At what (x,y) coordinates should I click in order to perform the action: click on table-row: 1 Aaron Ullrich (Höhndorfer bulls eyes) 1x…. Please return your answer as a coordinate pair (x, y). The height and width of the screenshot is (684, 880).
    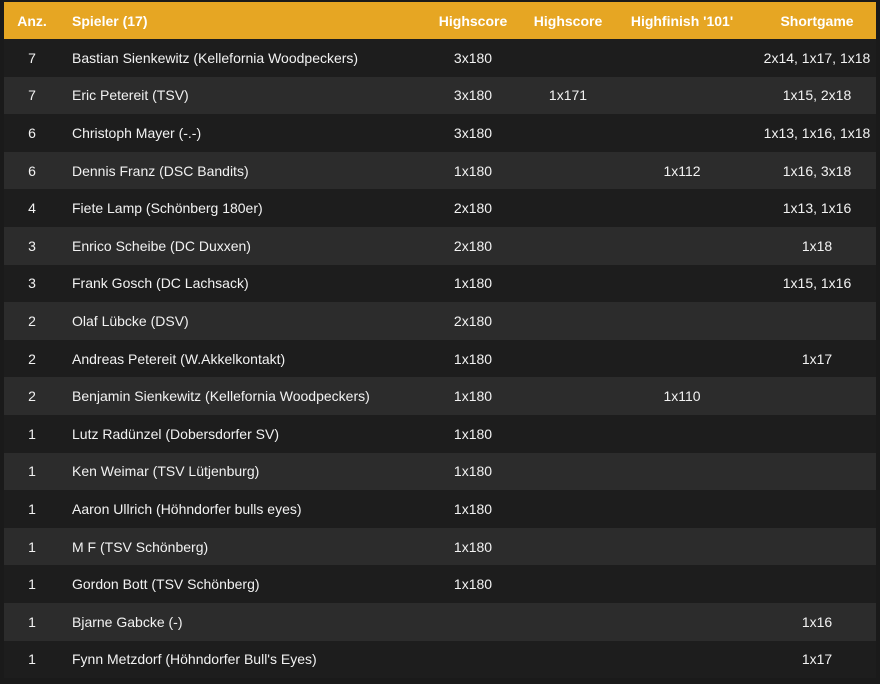
    Looking at the image, I should click on (440, 509).